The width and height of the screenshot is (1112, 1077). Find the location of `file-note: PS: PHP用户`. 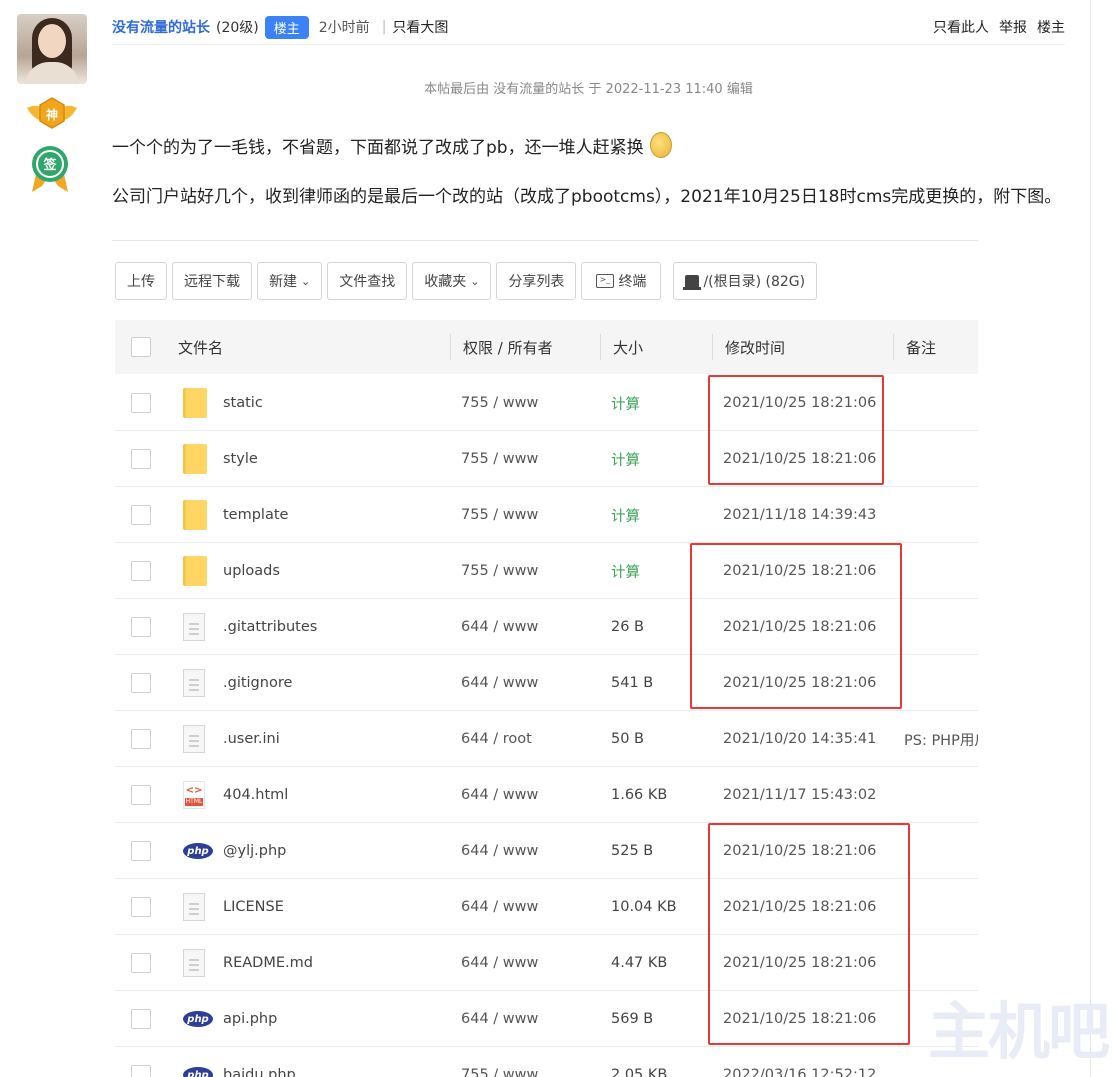

file-note: PS: PHP用户 is located at coordinates (941, 739).